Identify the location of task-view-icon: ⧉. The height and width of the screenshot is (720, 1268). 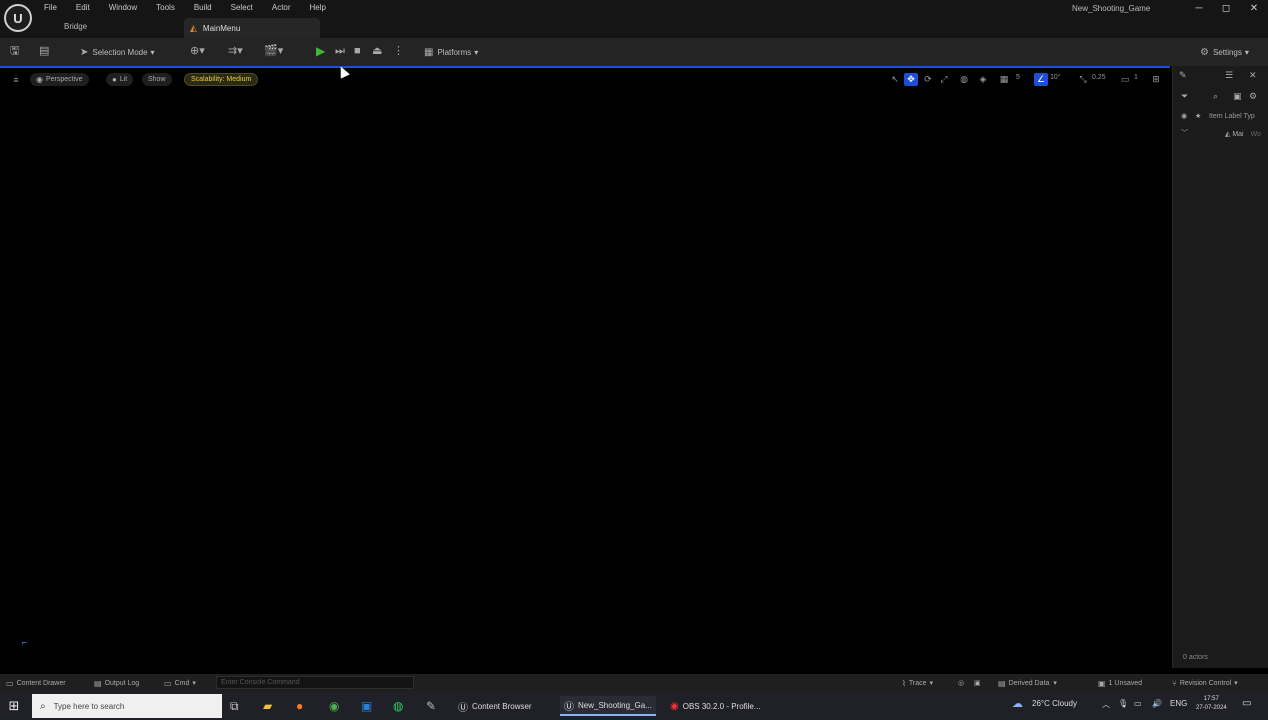
(234, 706).